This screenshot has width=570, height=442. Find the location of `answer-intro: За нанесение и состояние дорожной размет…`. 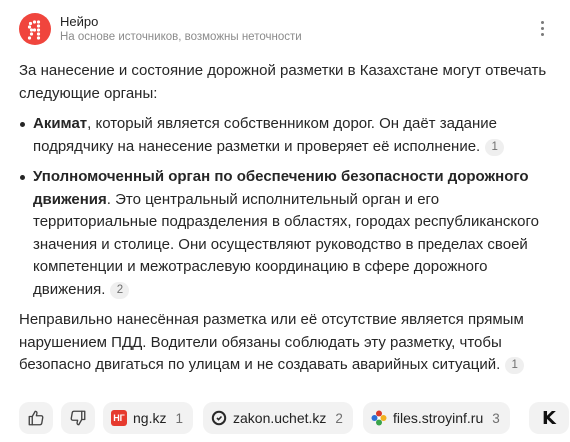

answer-intro: За нанесение и состояние дорожной размет… is located at coordinates (283, 82).